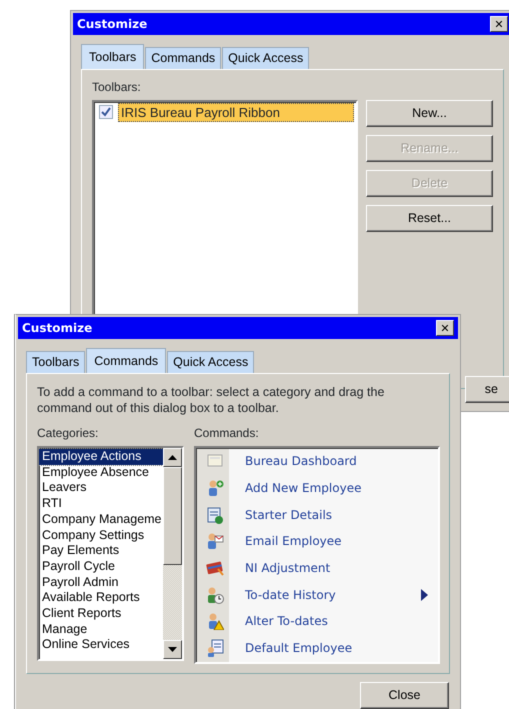  I want to click on item-label: Default Employee, so click(299, 649).